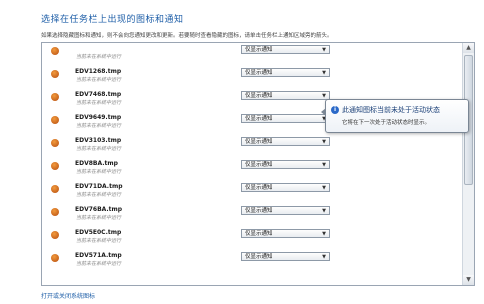  What do you see at coordinates (98, 71) in the screenshot?
I see `item-name: EDV1268.tmp` at bounding box center [98, 71].